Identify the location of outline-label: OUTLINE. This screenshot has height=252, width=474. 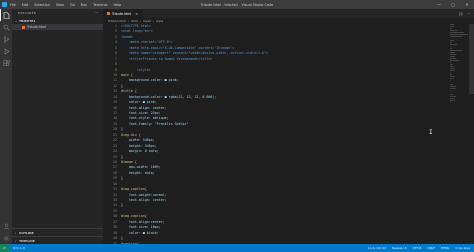
(26, 232).